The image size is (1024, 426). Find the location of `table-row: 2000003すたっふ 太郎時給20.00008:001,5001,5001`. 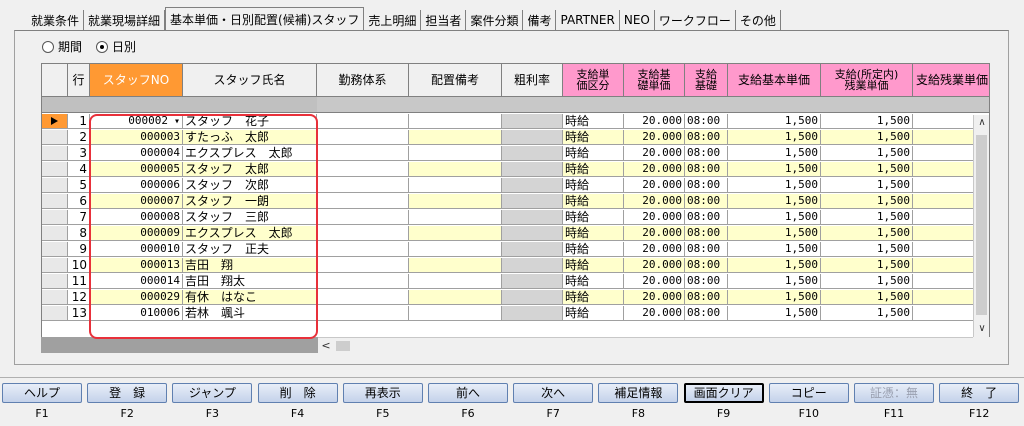

table-row: 2000003すたっふ 太郎時給20.00008:001,5001,5001 is located at coordinates (515, 137).